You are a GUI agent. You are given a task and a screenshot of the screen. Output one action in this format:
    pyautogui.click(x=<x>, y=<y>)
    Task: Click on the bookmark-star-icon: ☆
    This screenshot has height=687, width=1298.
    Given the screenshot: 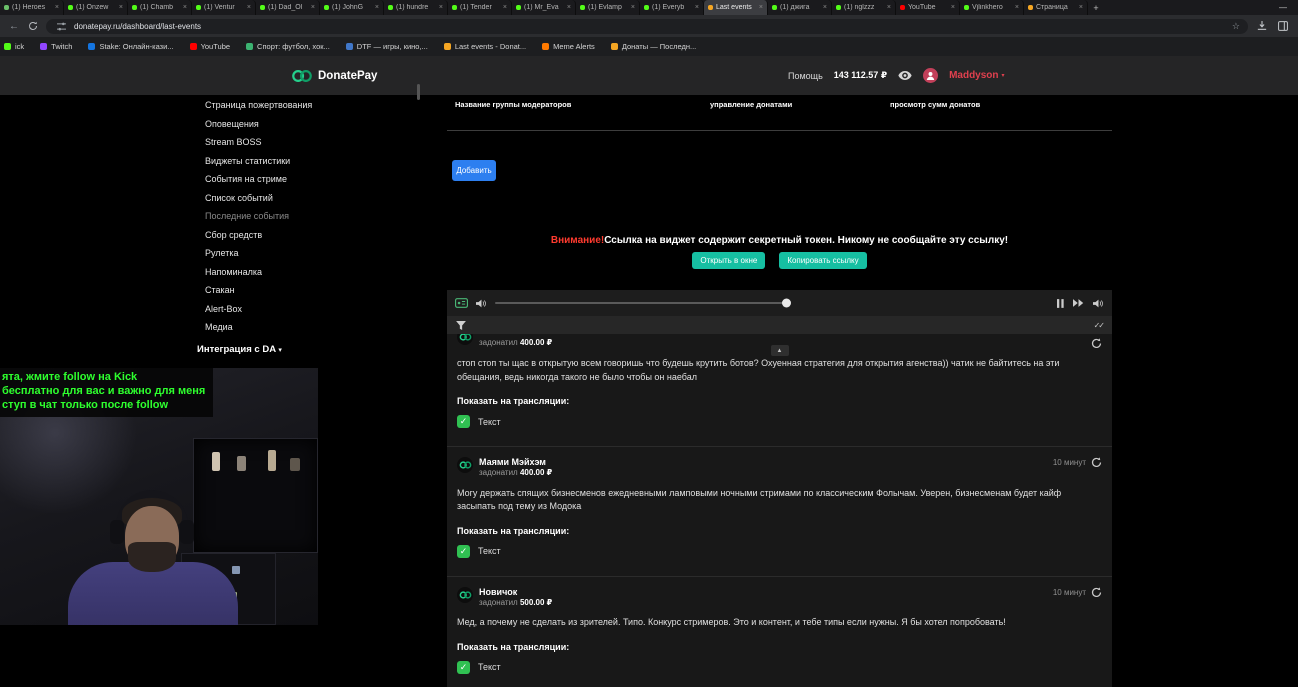 What is the action you would take?
    pyautogui.click(x=1236, y=26)
    